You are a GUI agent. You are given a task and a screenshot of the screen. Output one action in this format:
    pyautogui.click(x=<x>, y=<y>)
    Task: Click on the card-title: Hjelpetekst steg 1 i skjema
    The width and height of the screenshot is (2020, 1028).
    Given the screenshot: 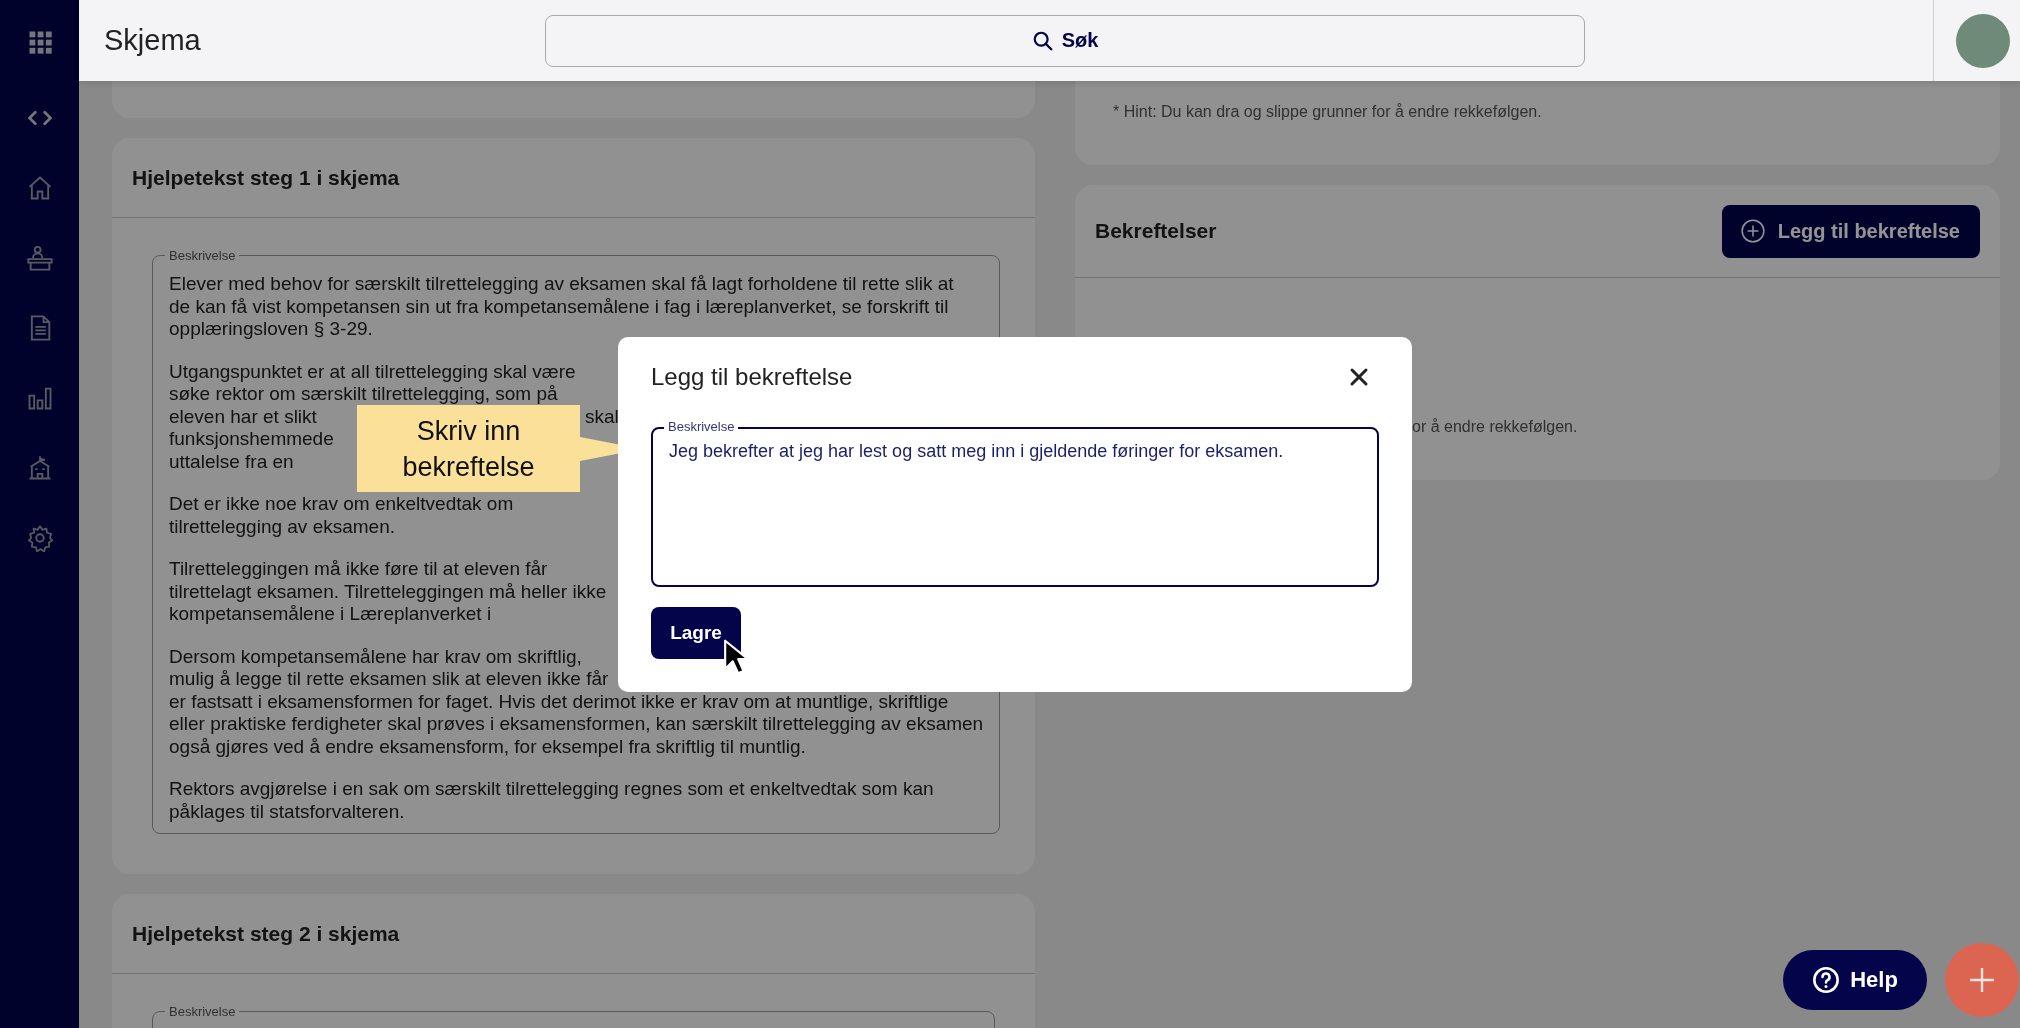 What is the action you would take?
    pyautogui.click(x=266, y=177)
    